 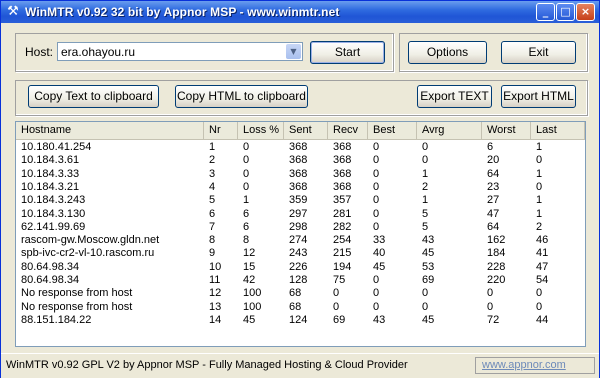 What do you see at coordinates (293, 51) in the screenshot?
I see `chevron-down-icon: ▼` at bounding box center [293, 51].